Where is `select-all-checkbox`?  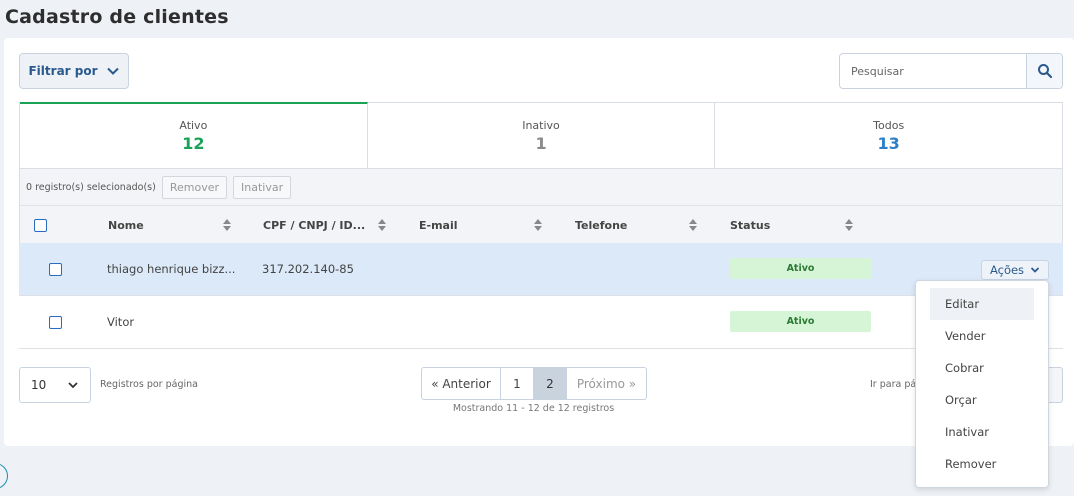 select-all-checkbox is located at coordinates (40, 225).